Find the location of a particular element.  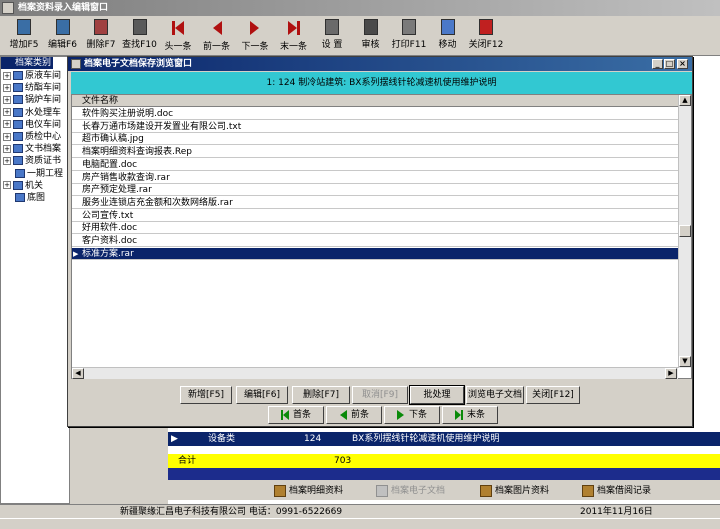

tree-item: + 资质证书 is located at coordinates (32, 161).